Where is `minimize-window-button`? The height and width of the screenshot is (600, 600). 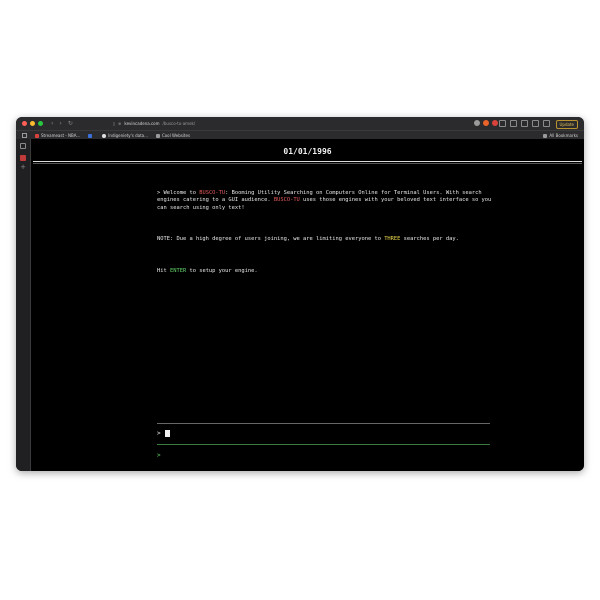 minimize-window-button is located at coordinates (32, 123).